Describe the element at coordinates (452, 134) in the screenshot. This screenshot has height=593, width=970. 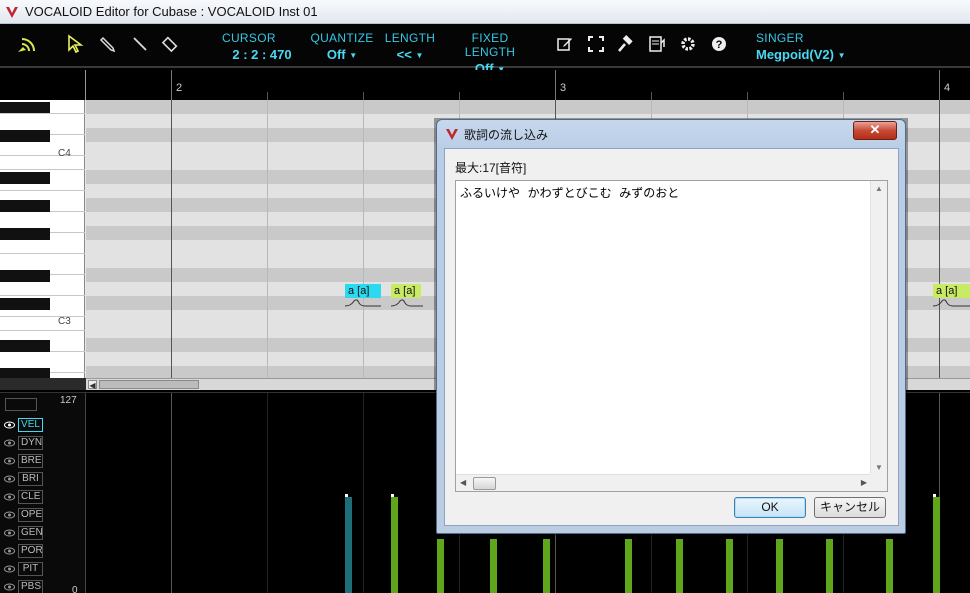
I see `vocaloid-logo-icon` at that location.